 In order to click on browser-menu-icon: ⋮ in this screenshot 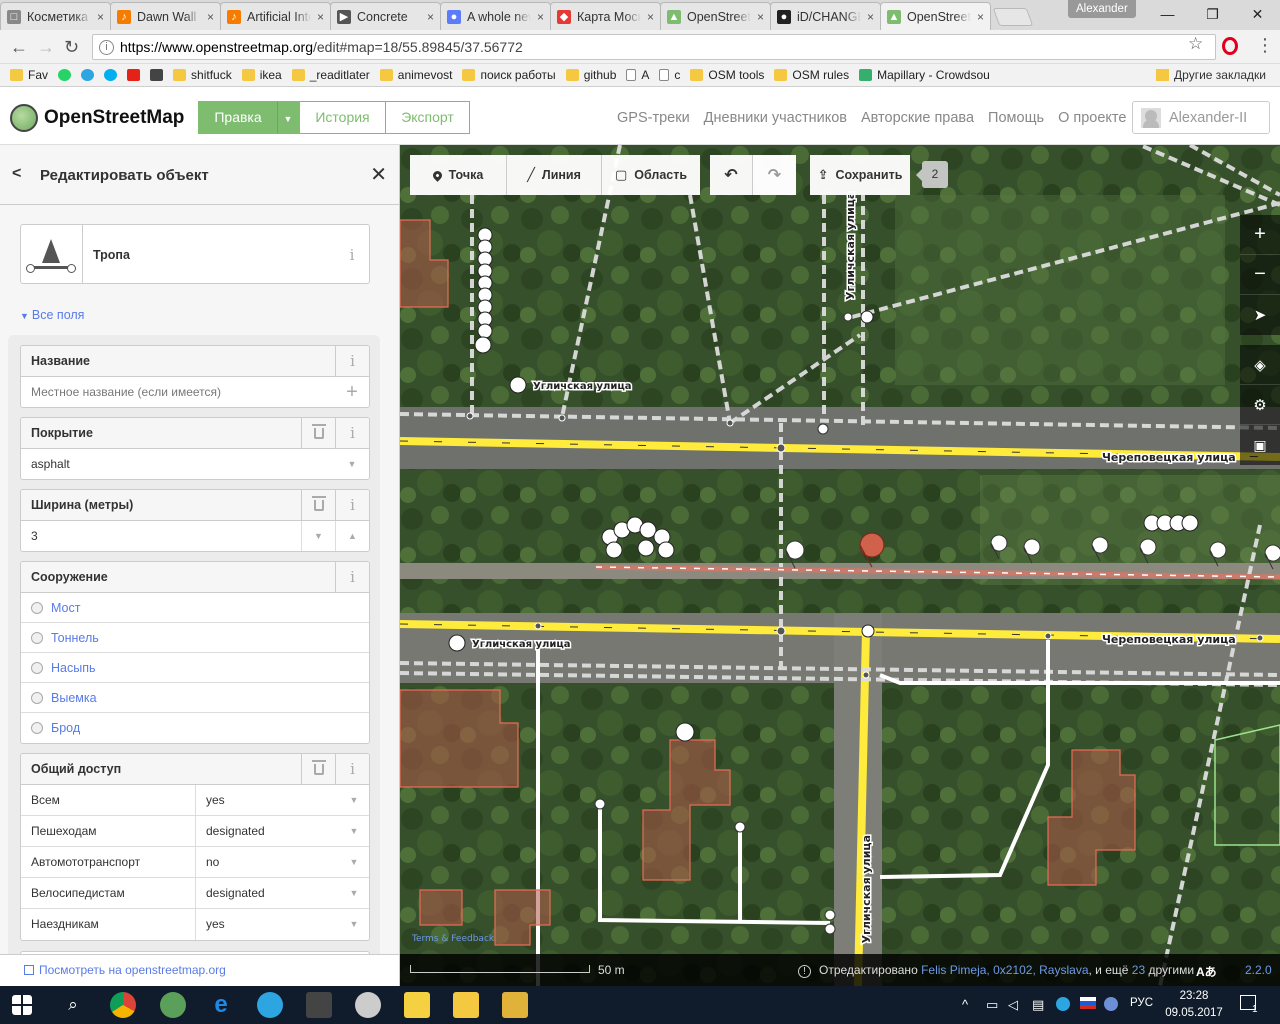, I will do `click(1265, 45)`.